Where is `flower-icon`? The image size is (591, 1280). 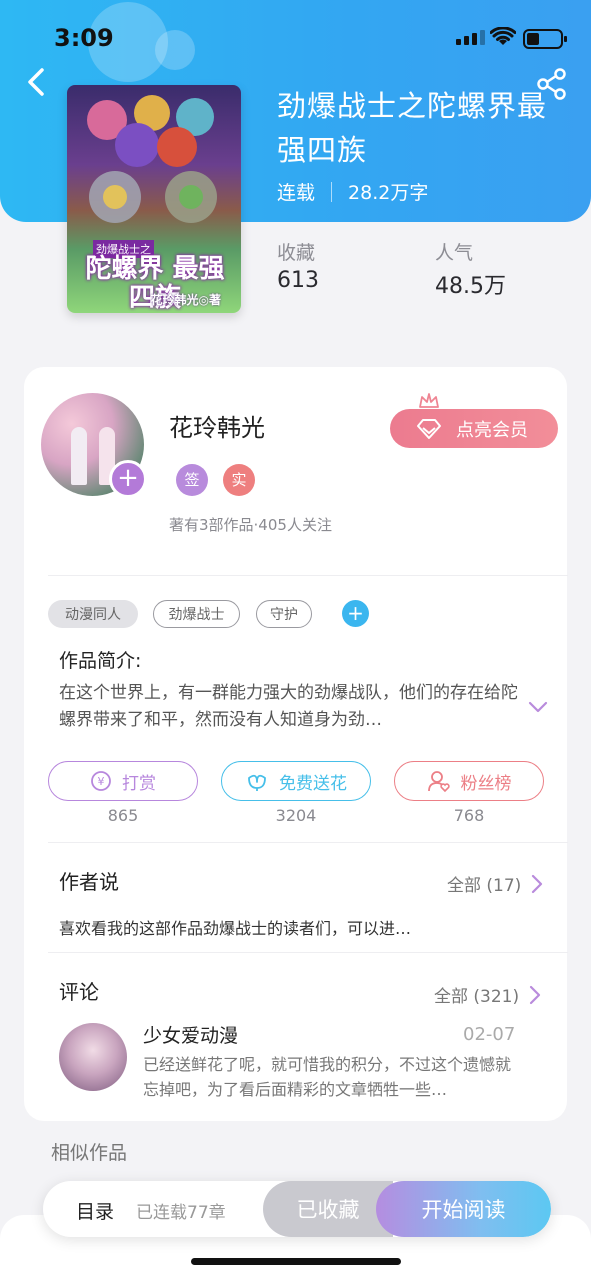 flower-icon is located at coordinates (257, 782).